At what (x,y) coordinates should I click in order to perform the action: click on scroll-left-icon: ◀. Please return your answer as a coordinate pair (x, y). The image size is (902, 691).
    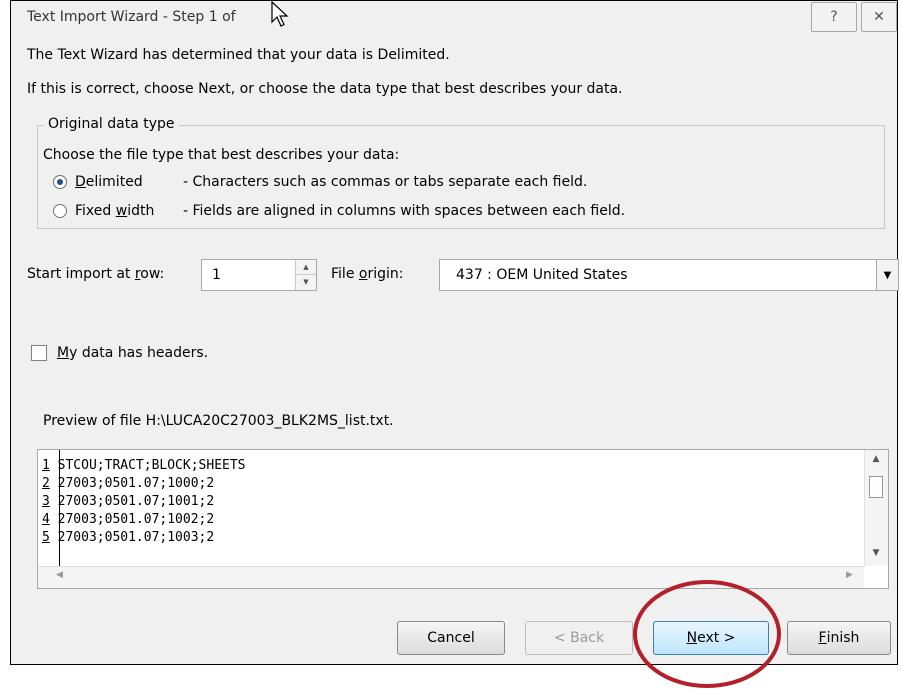
    Looking at the image, I should click on (59, 575).